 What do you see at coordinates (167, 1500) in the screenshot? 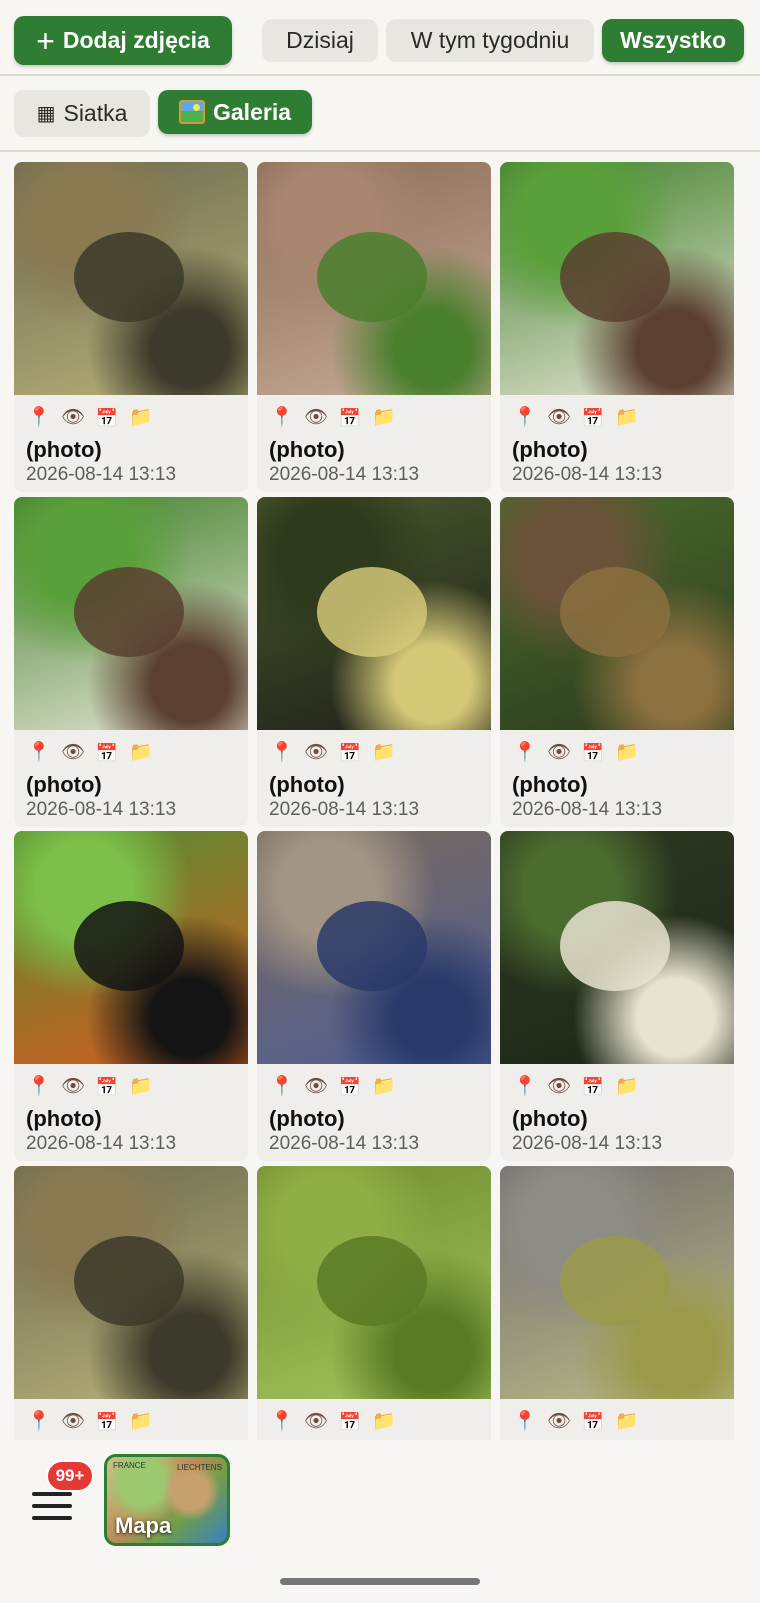
I see `map-button: FRANCE LIECHTENS Mapa` at bounding box center [167, 1500].